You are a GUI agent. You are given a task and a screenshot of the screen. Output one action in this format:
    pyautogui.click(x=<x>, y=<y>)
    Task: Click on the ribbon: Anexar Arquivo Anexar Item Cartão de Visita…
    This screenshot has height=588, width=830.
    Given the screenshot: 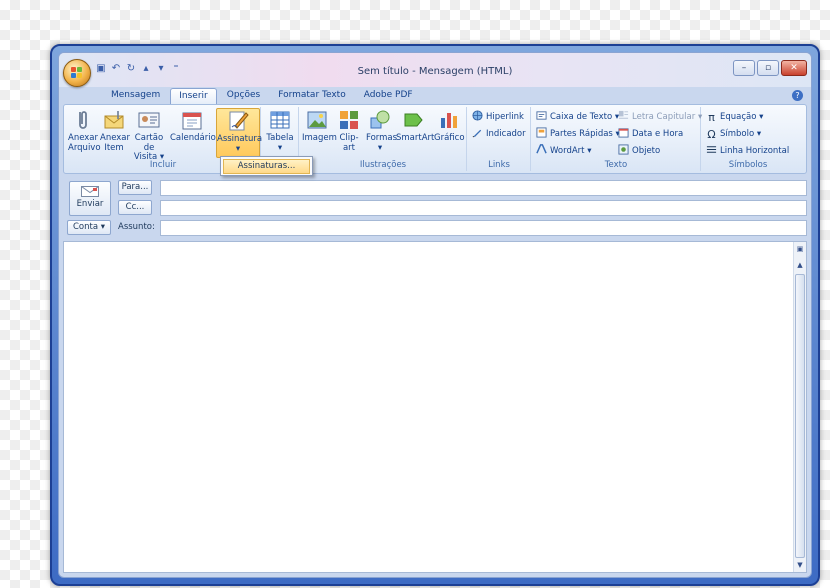 What is the action you would take?
    pyautogui.click(x=435, y=139)
    